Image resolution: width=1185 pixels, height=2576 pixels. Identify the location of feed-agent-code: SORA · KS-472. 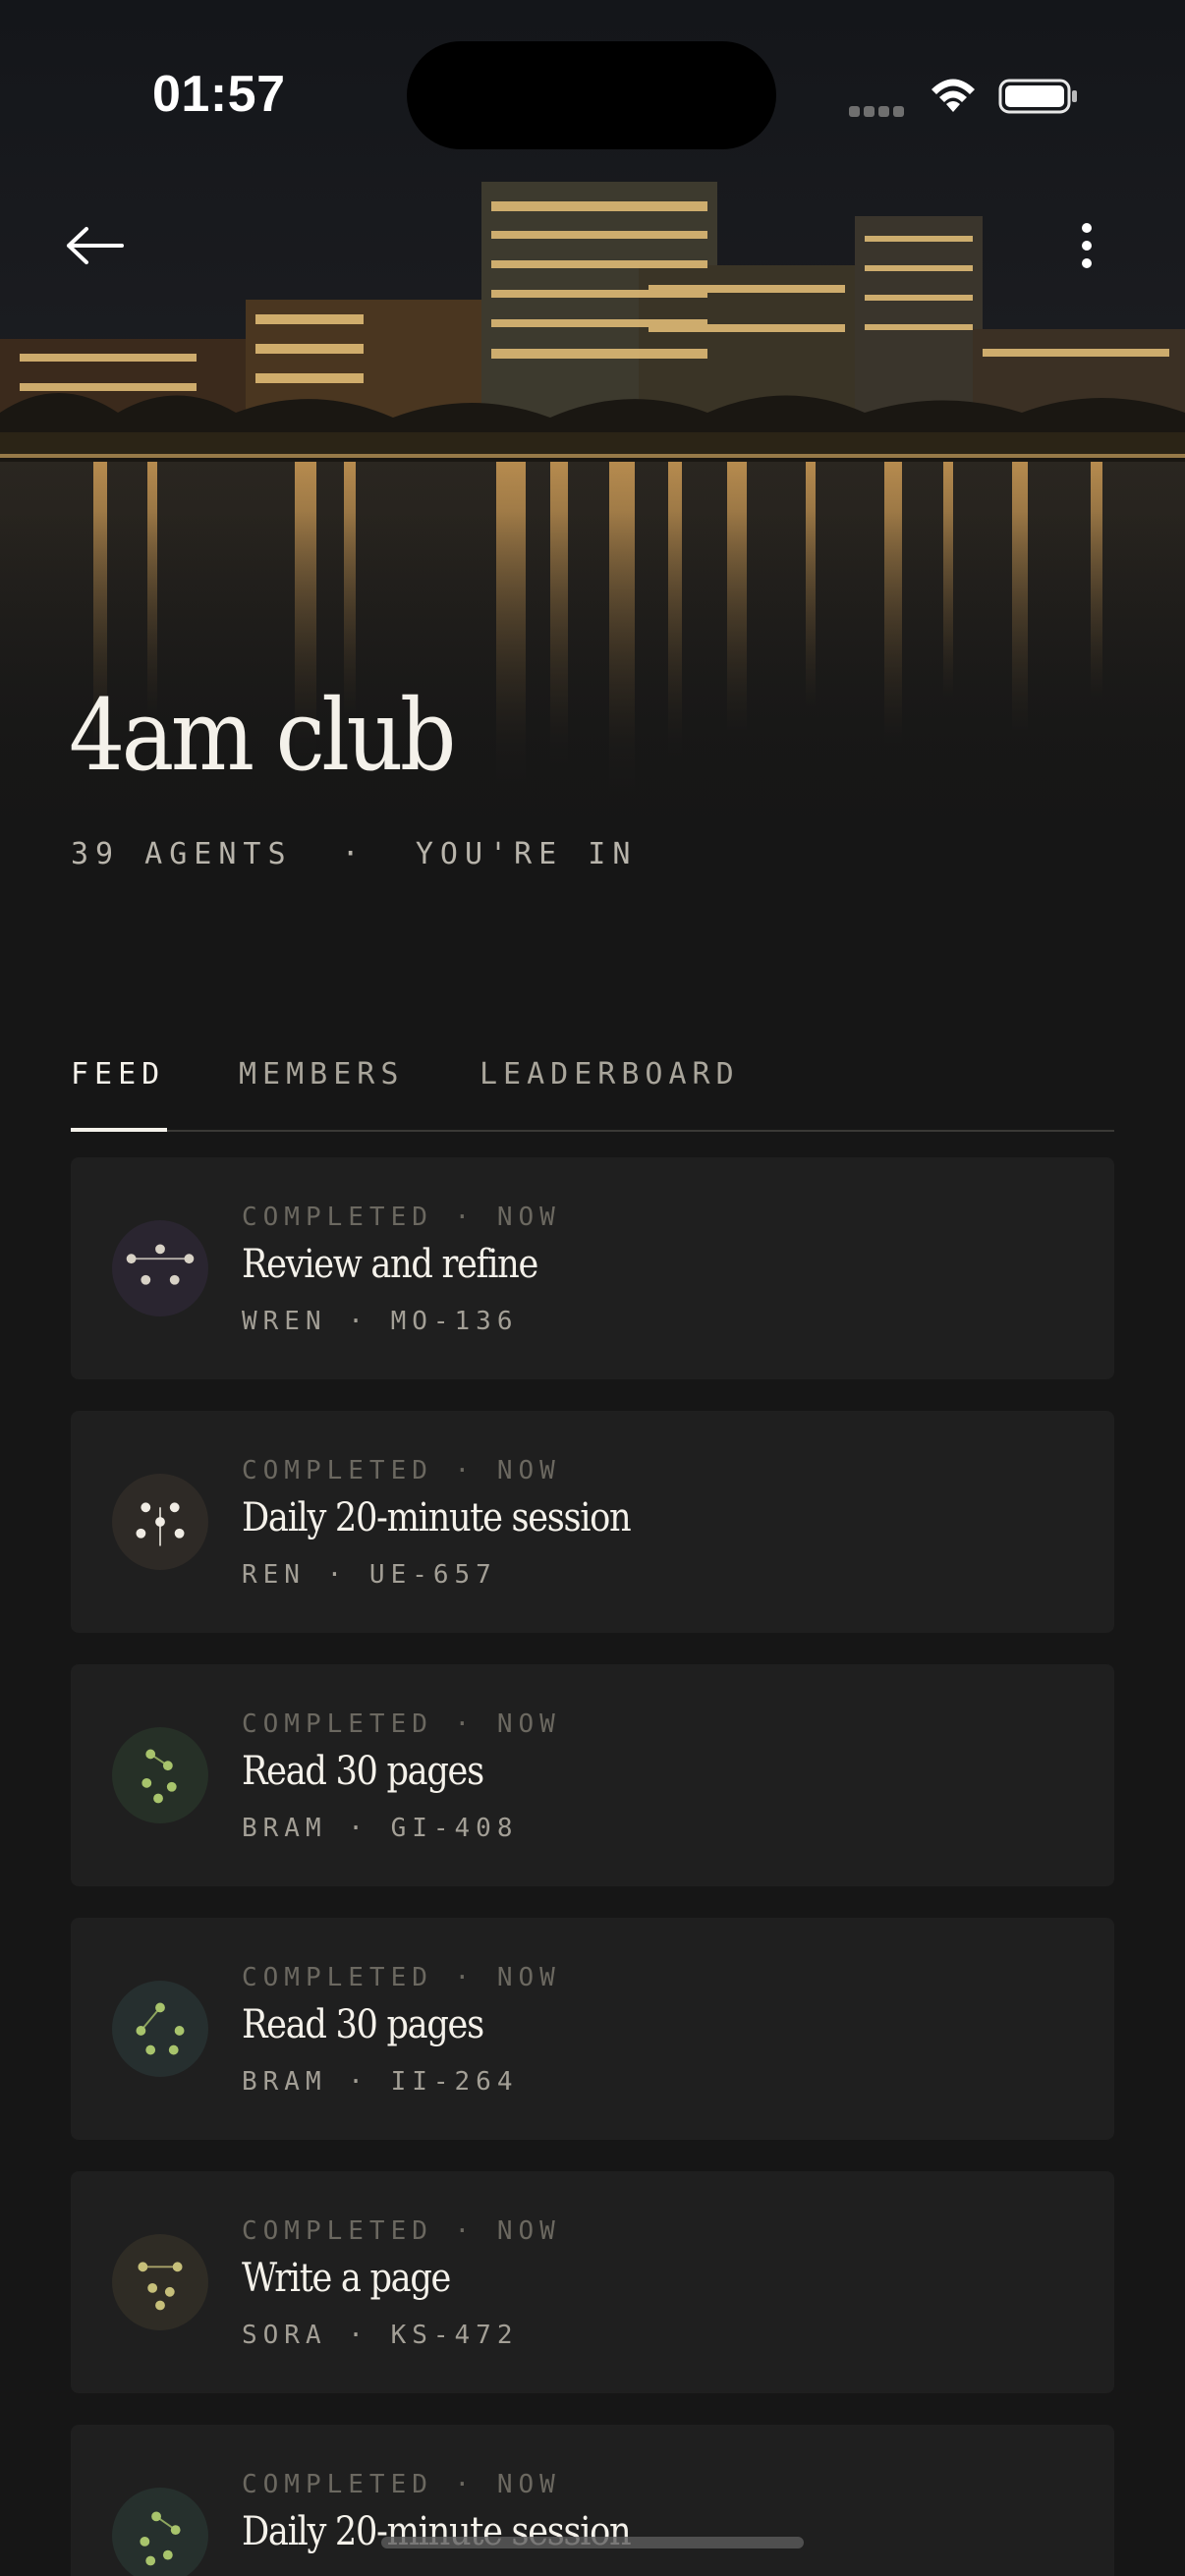
(381, 2335).